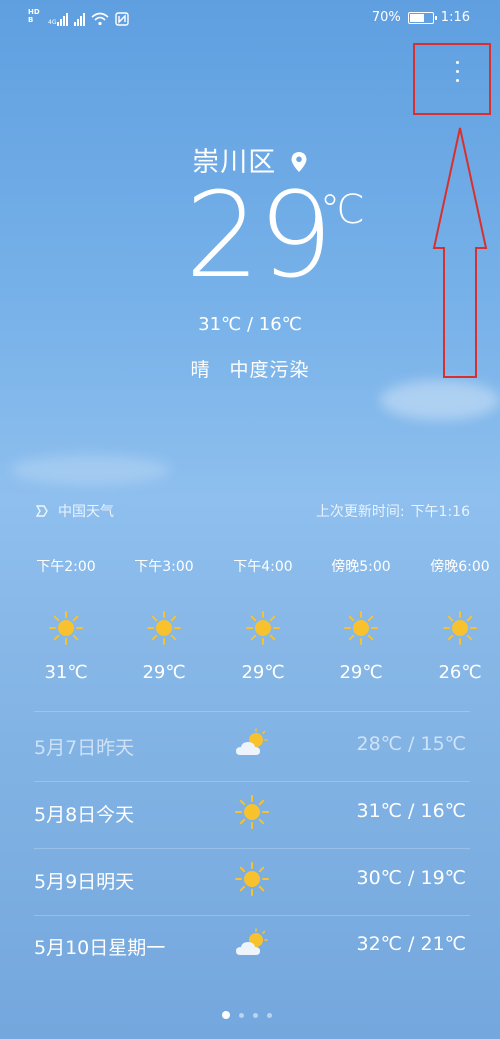  What do you see at coordinates (63, 19) in the screenshot?
I see `signal-strength-icon` at bounding box center [63, 19].